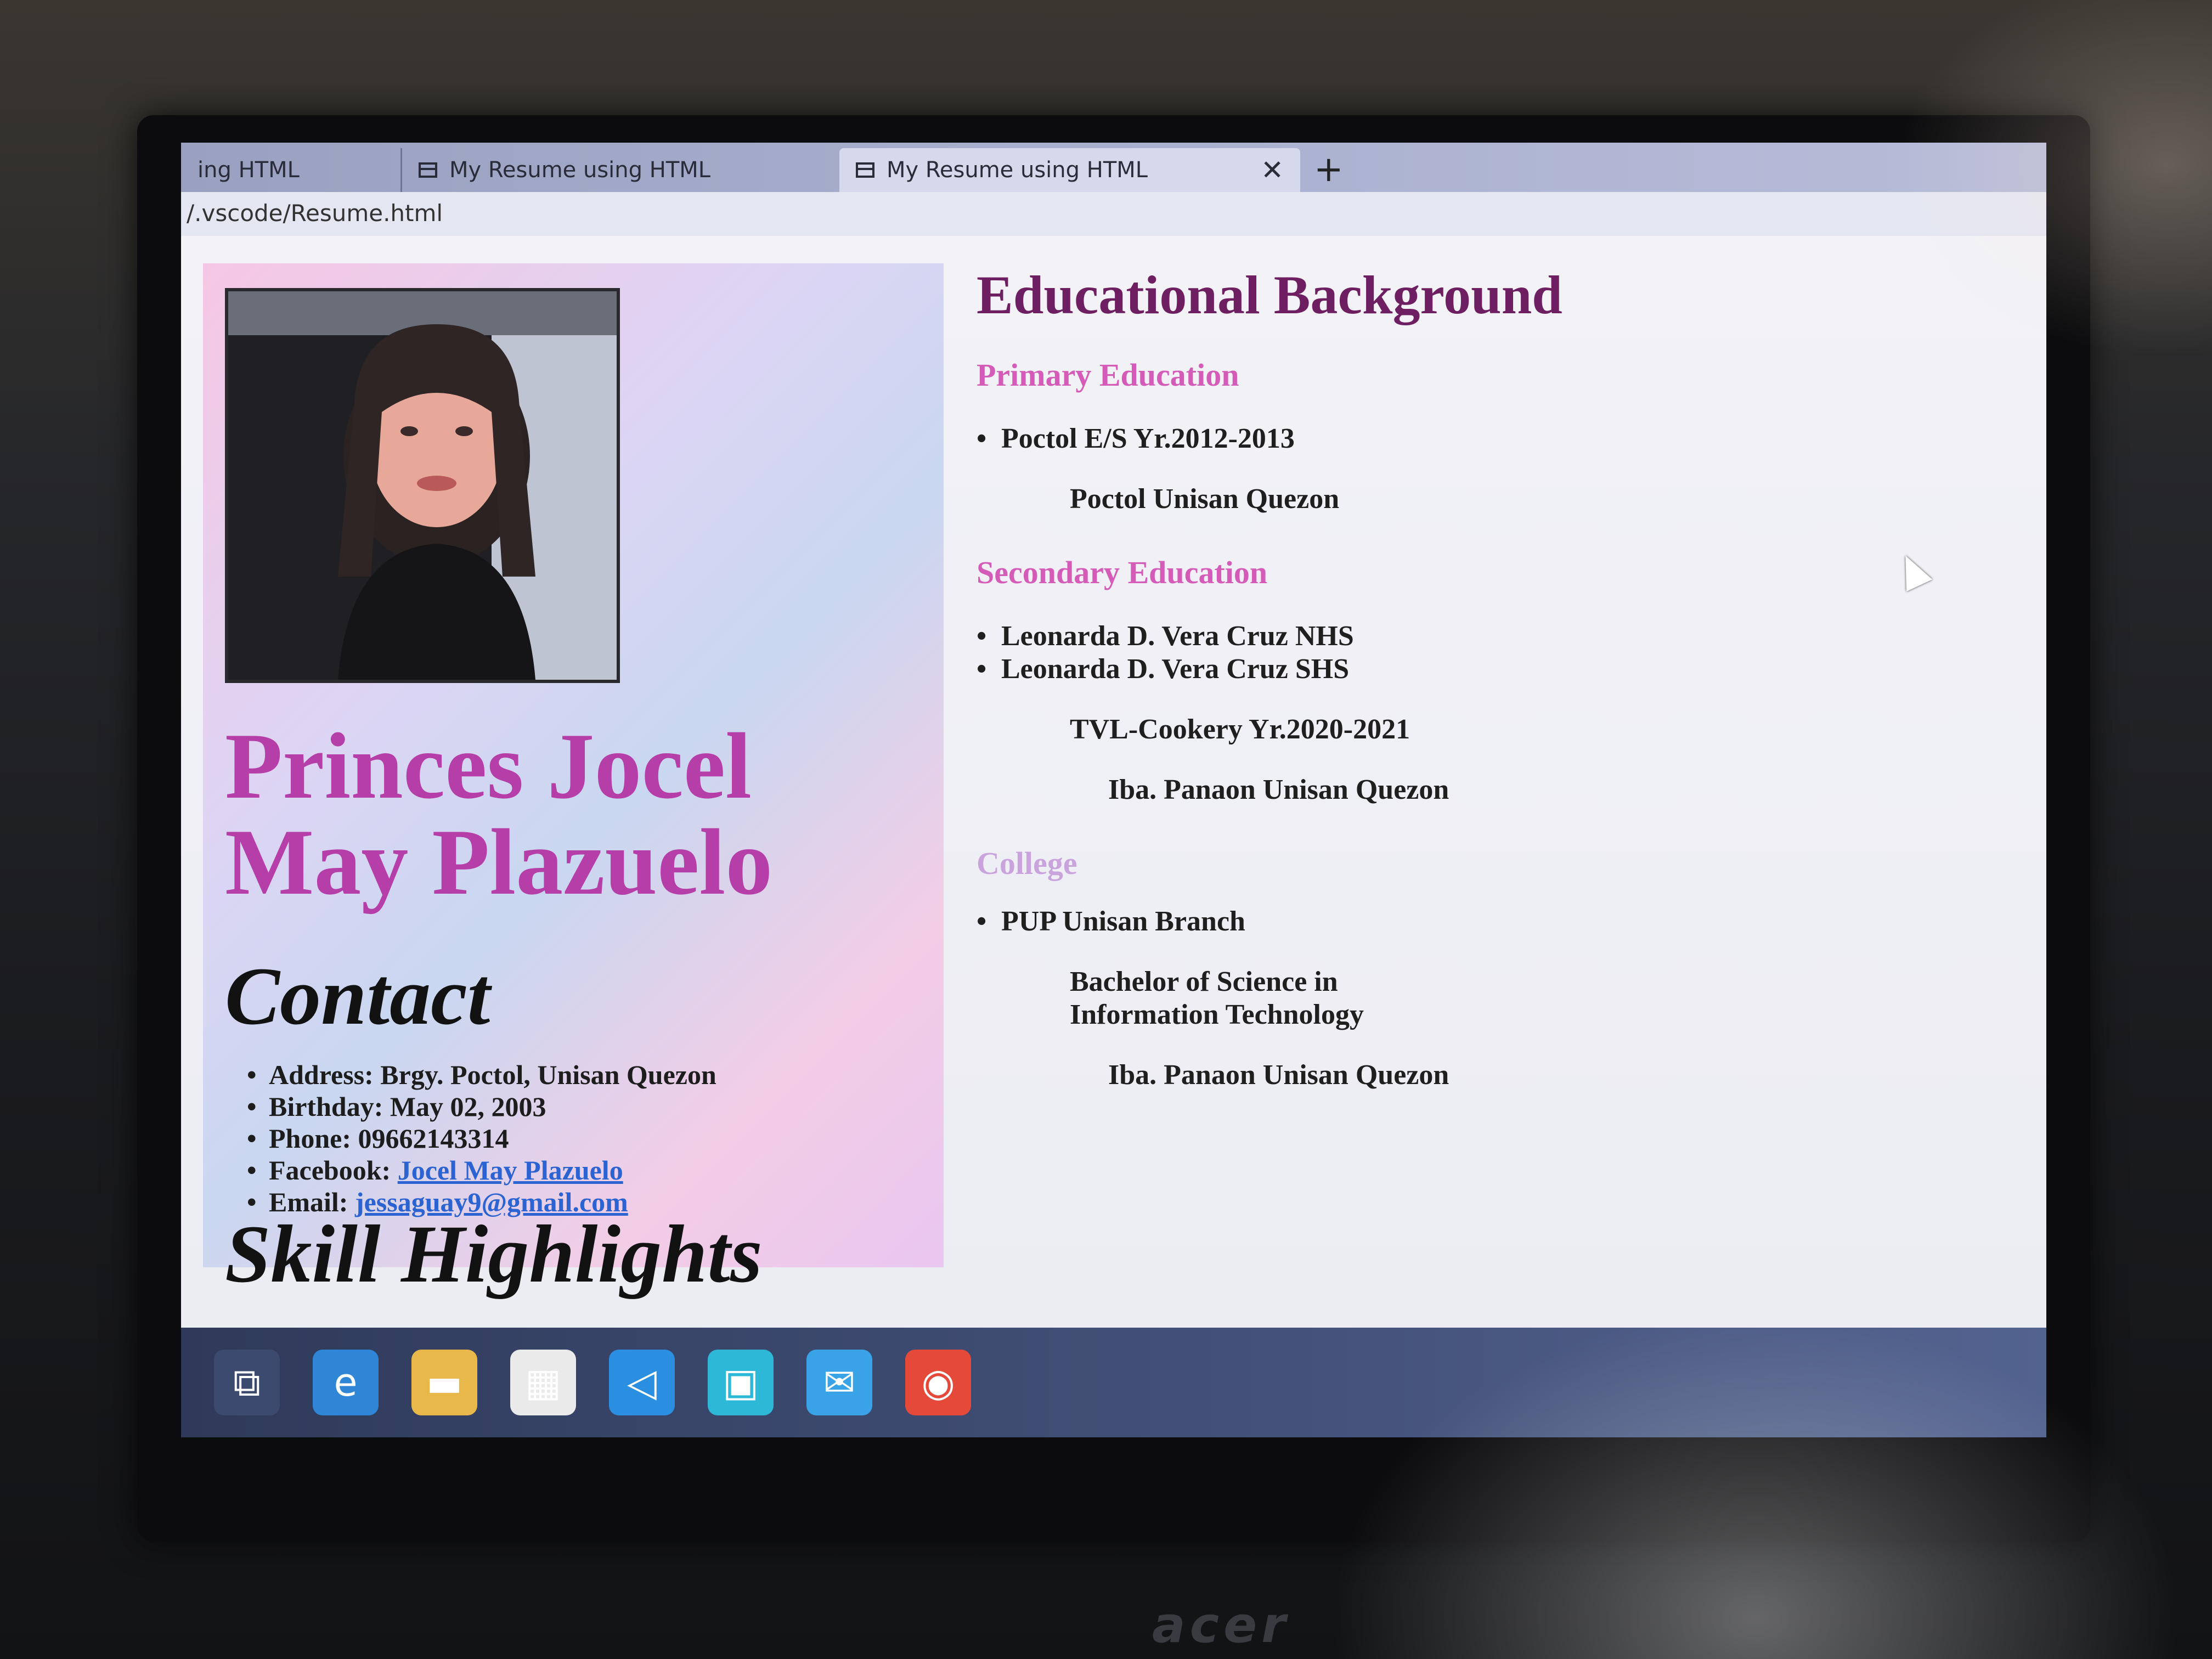 The height and width of the screenshot is (1659, 2212). What do you see at coordinates (1122, 572) in the screenshot?
I see `secondary-education-label: Secondary Education` at bounding box center [1122, 572].